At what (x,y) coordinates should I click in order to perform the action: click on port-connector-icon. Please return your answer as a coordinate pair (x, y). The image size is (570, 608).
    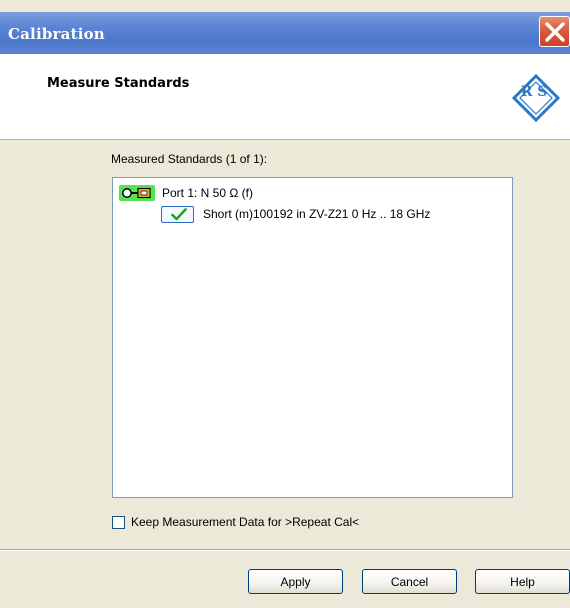
    Looking at the image, I should click on (137, 193).